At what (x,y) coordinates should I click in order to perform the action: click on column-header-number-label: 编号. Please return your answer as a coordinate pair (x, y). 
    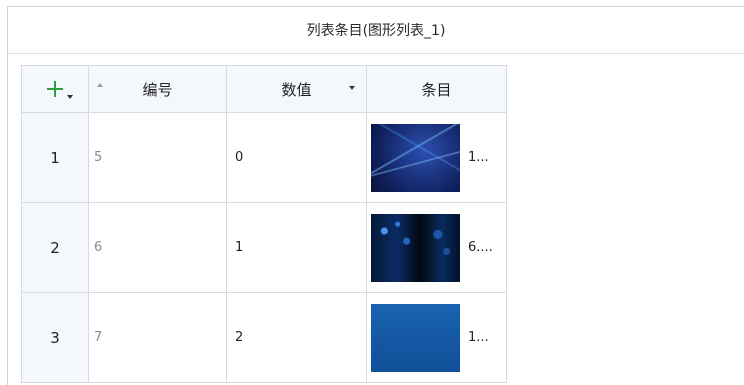
    Looking at the image, I should click on (157, 89).